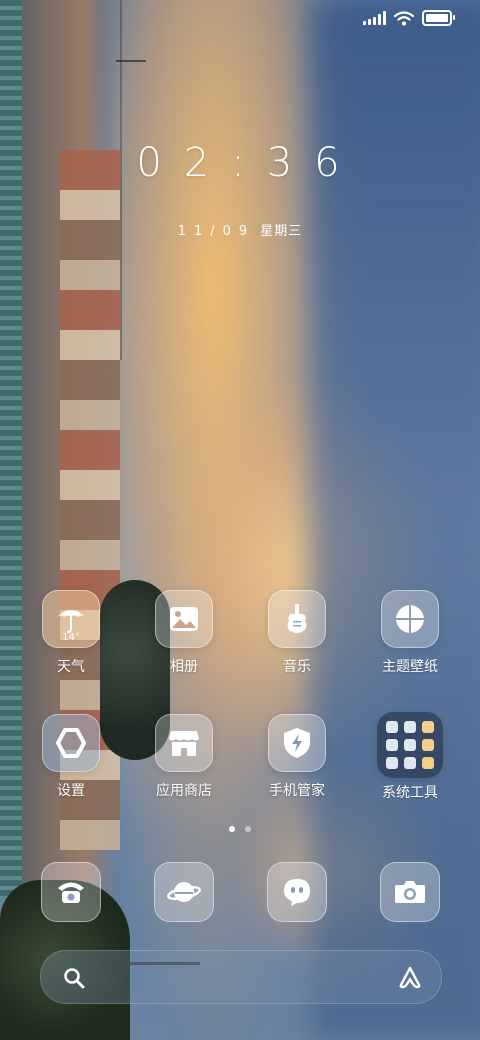 The height and width of the screenshot is (1040, 480). I want to click on app-themes: 主题壁纸, so click(410, 633).